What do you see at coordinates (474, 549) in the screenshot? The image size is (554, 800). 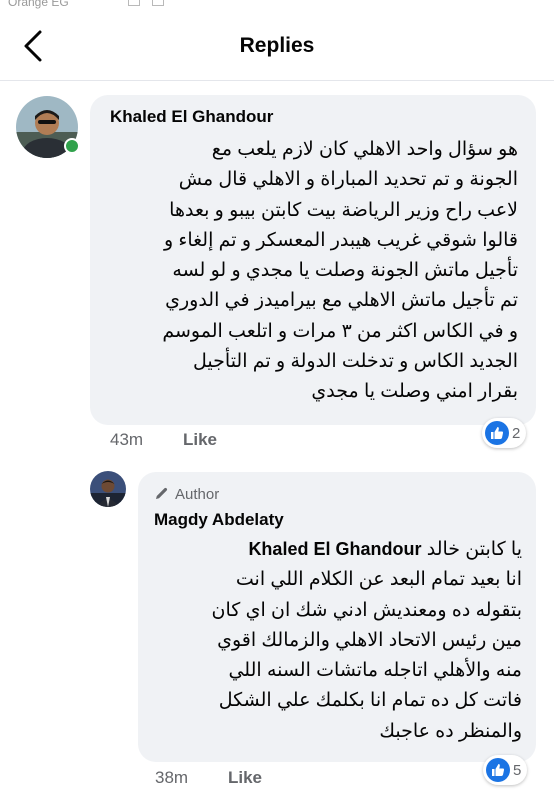 I see `reply-line: يا كابتن خالد` at bounding box center [474, 549].